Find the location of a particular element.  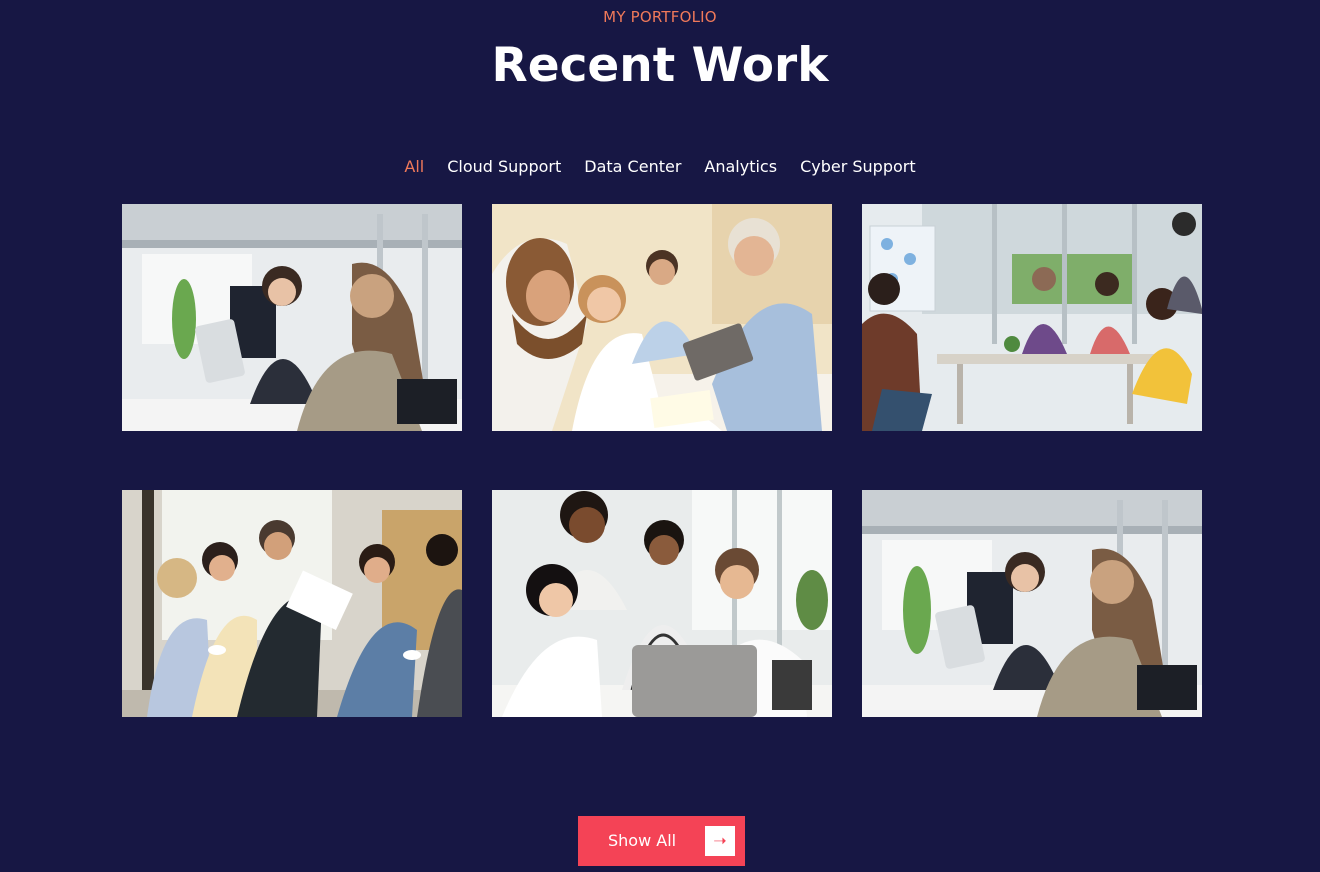

filter-tab-data-center: Data Center is located at coordinates (632, 167).